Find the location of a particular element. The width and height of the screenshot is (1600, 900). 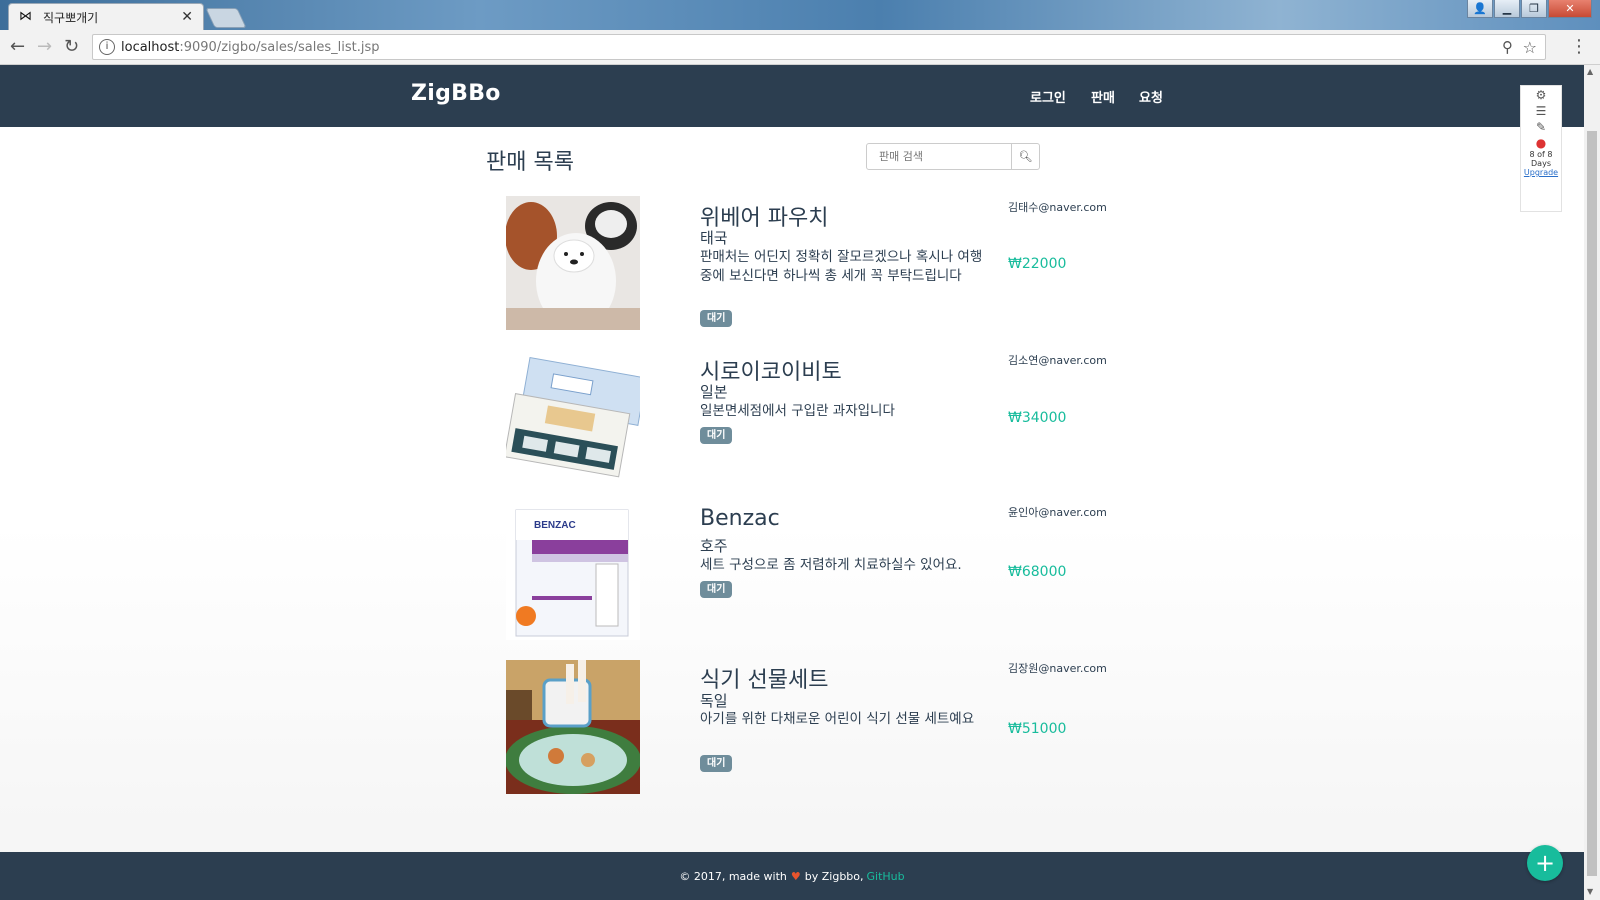

tab-title: 직구뽀개기 is located at coordinates (71, 17).